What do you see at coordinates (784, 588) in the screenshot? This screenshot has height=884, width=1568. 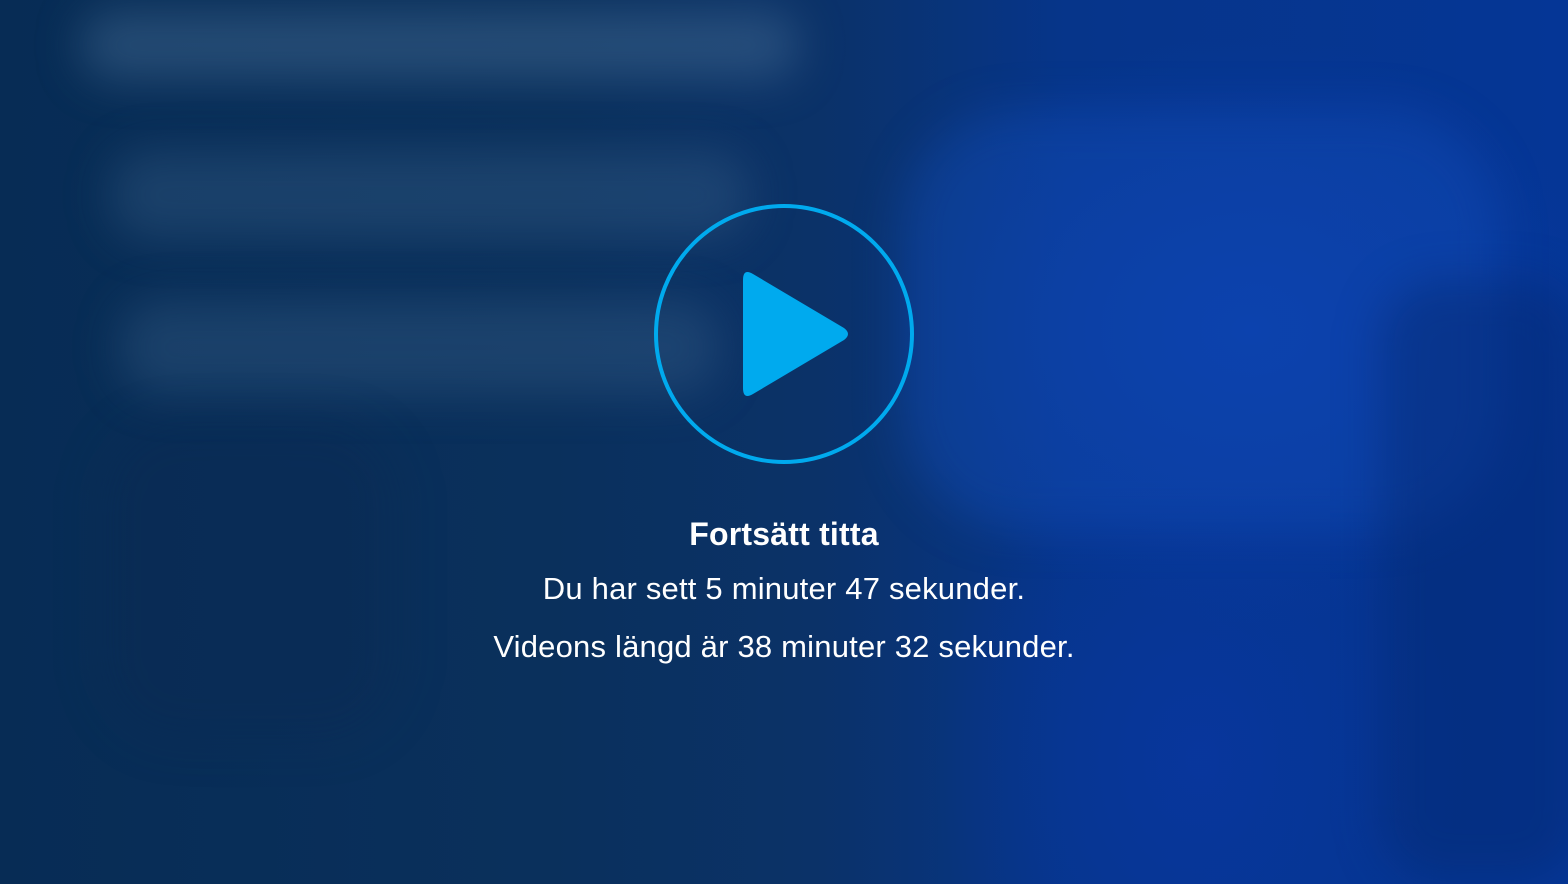 I see `watched-time-text: Du har sett 5 minuter 47 sekunder.` at bounding box center [784, 588].